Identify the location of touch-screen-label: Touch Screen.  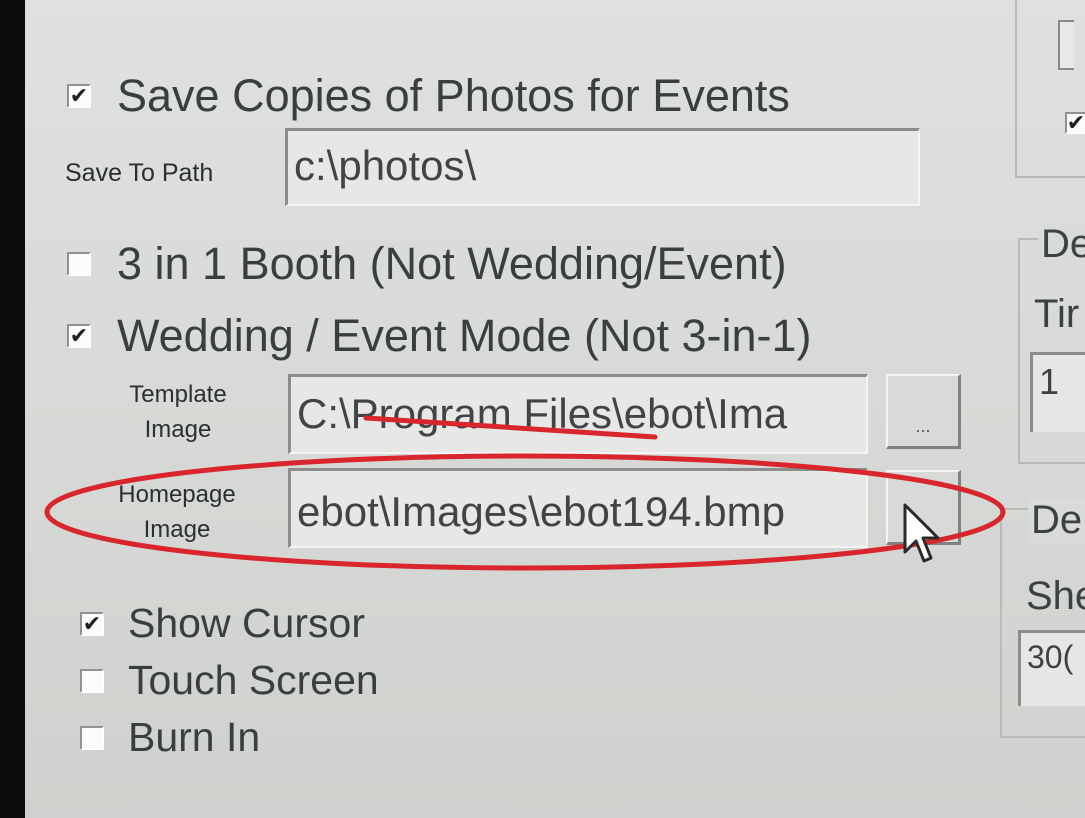
(253, 680).